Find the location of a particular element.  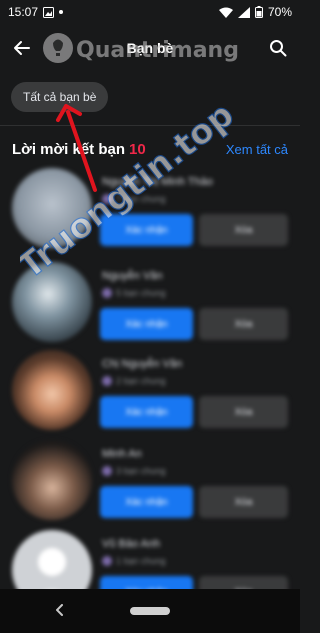

mutual-friends-text: 3 bạn chung is located at coordinates (141, 471).